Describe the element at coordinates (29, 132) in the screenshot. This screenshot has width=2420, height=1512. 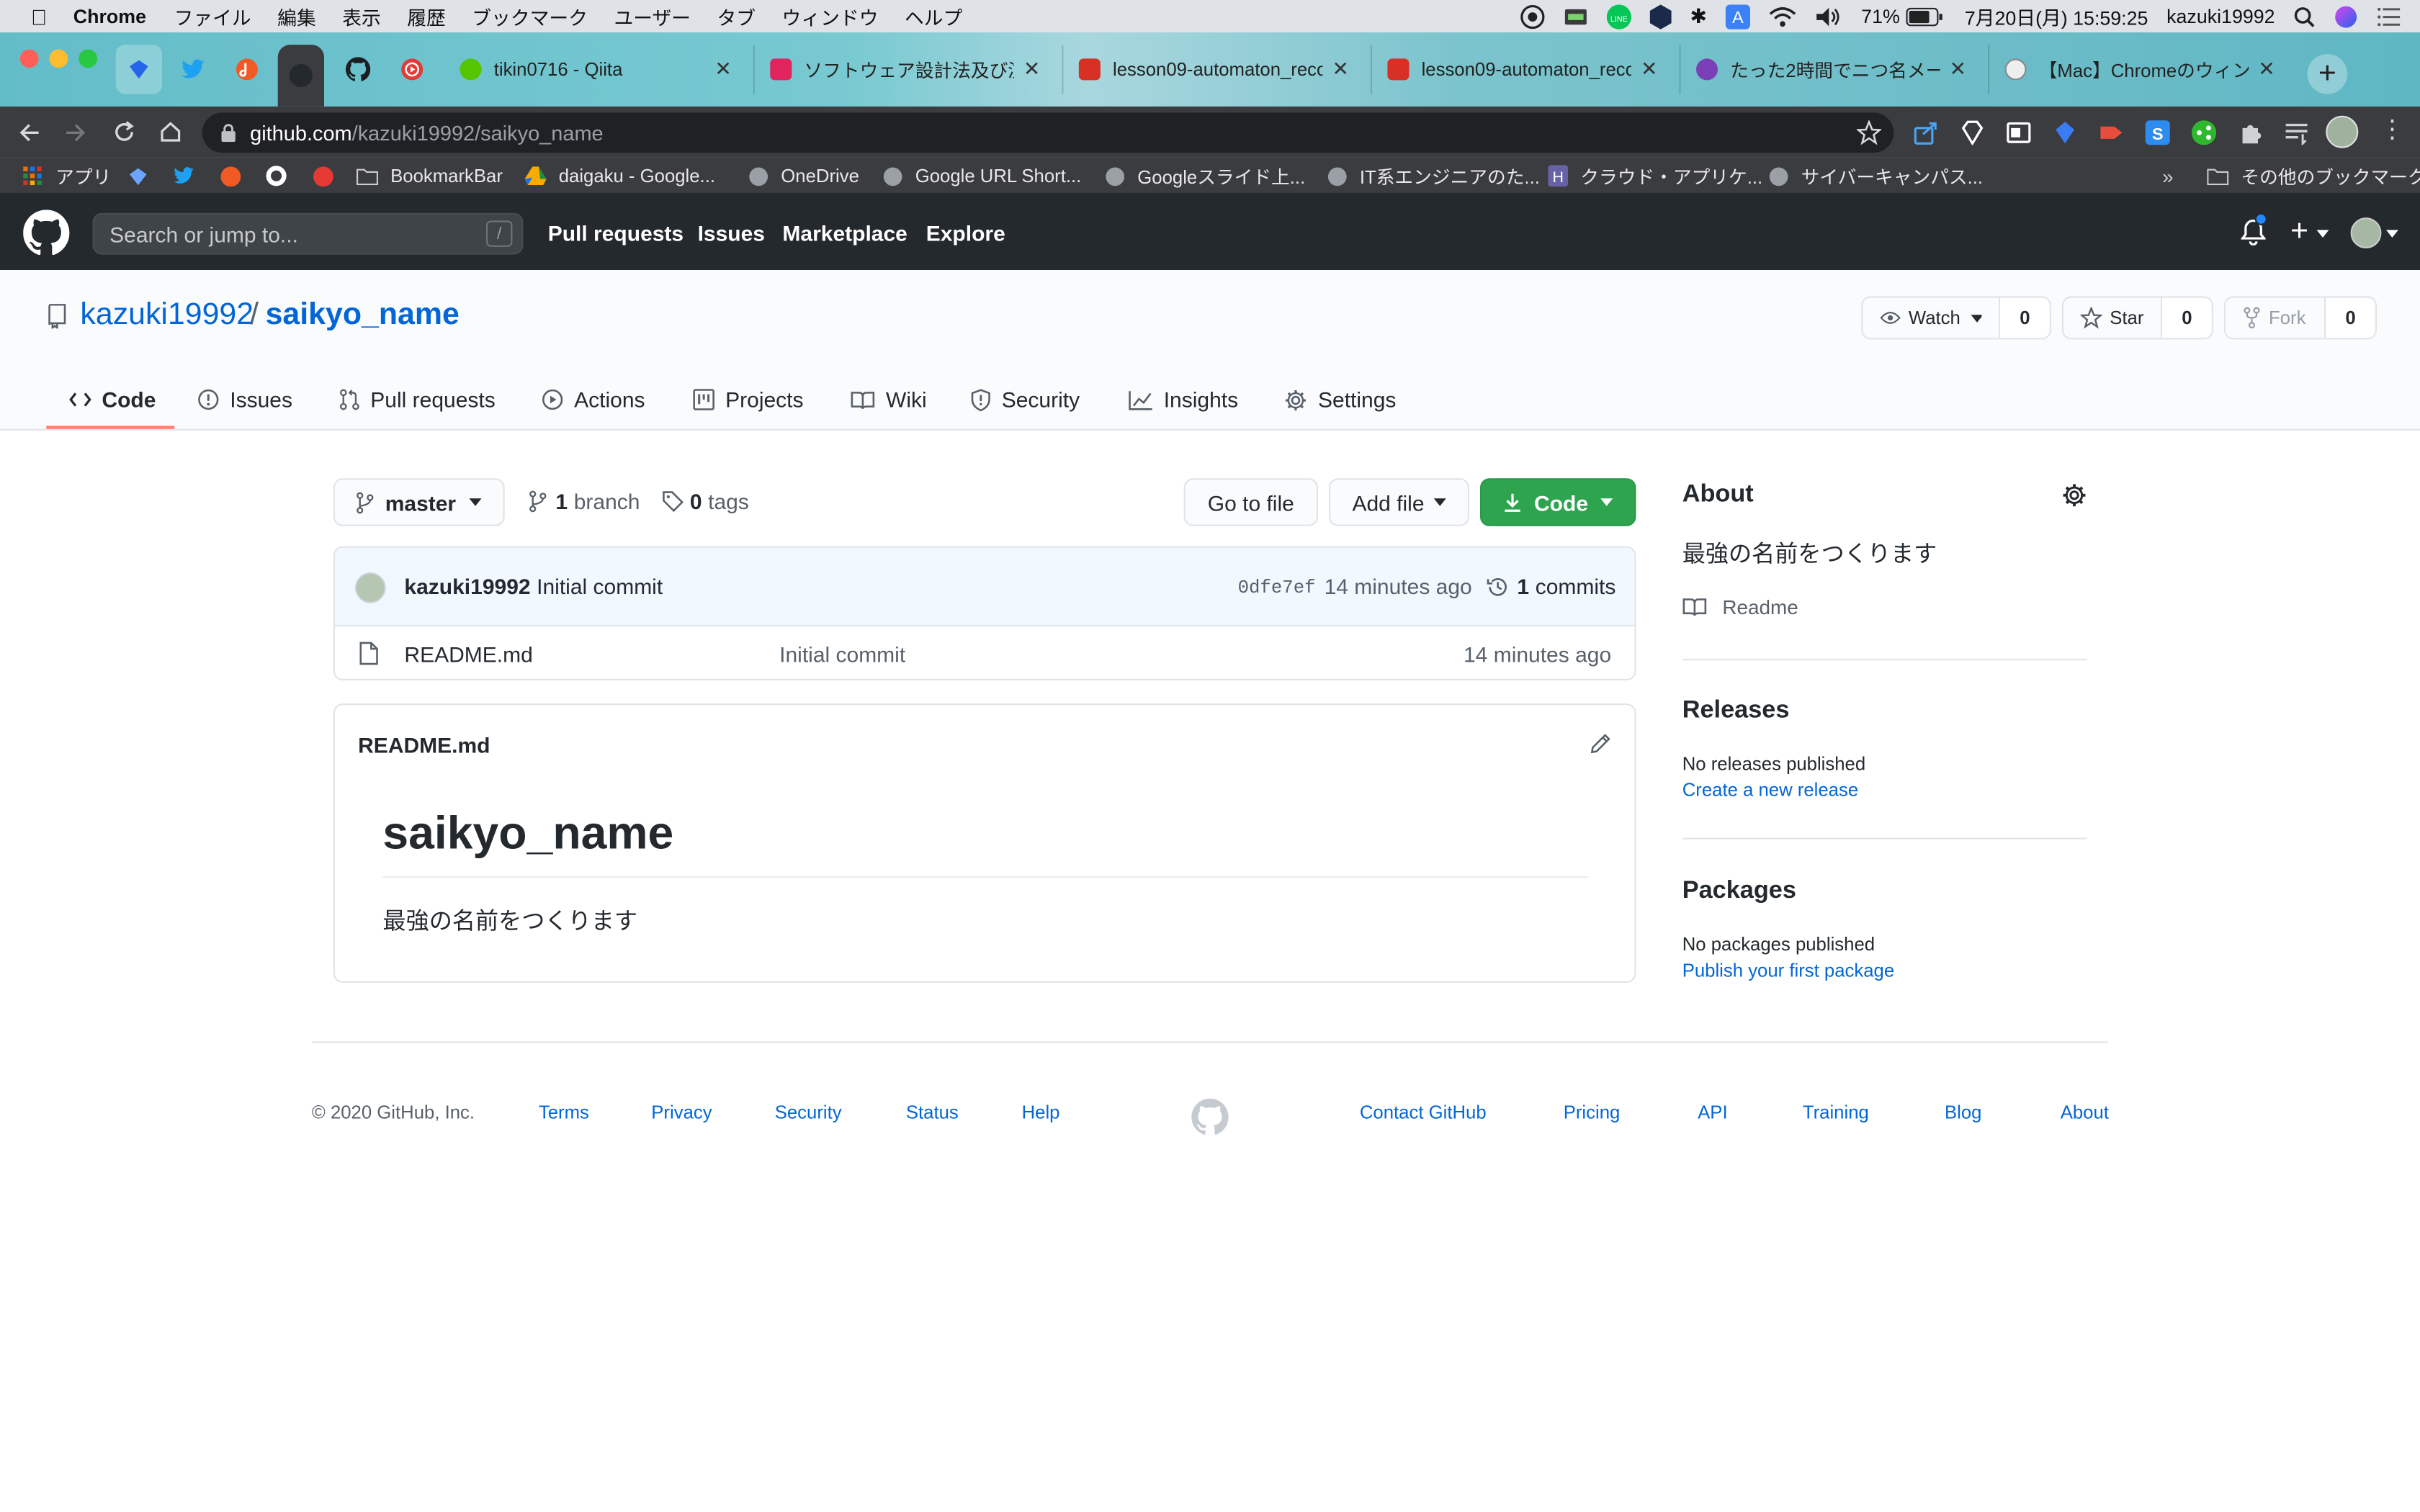
I see `back-icon` at that location.